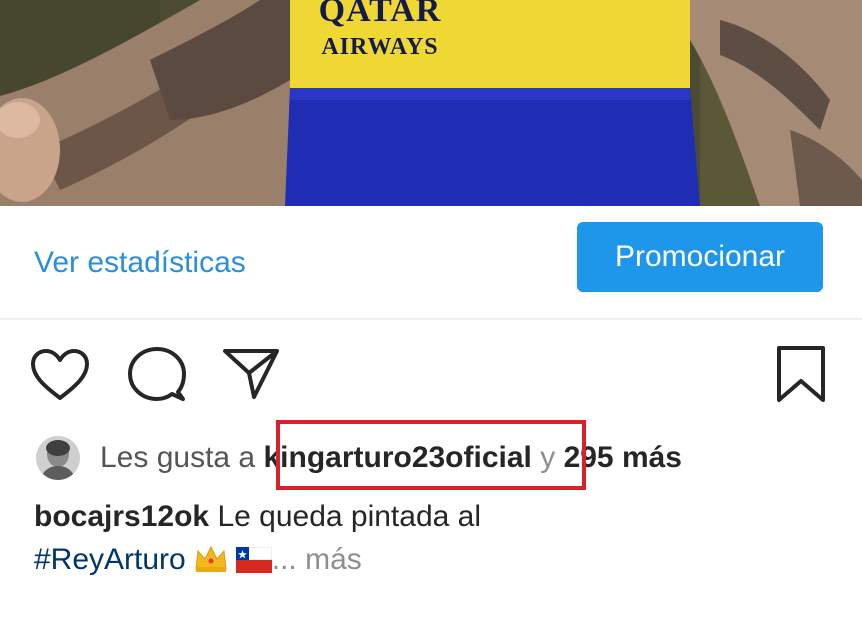 This screenshot has height=630, width=862. I want to click on promote-button: Promocionar, so click(700, 257).